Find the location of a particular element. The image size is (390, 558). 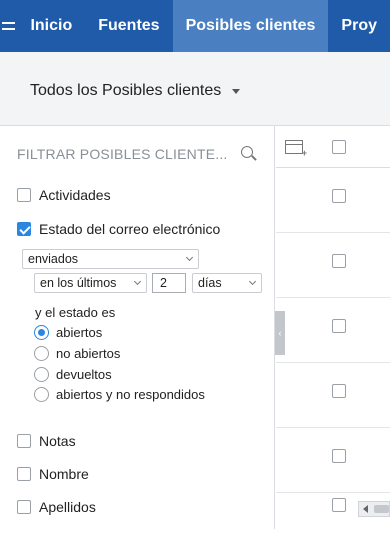

filter-item-actividades: Actividades is located at coordinates (64, 195).